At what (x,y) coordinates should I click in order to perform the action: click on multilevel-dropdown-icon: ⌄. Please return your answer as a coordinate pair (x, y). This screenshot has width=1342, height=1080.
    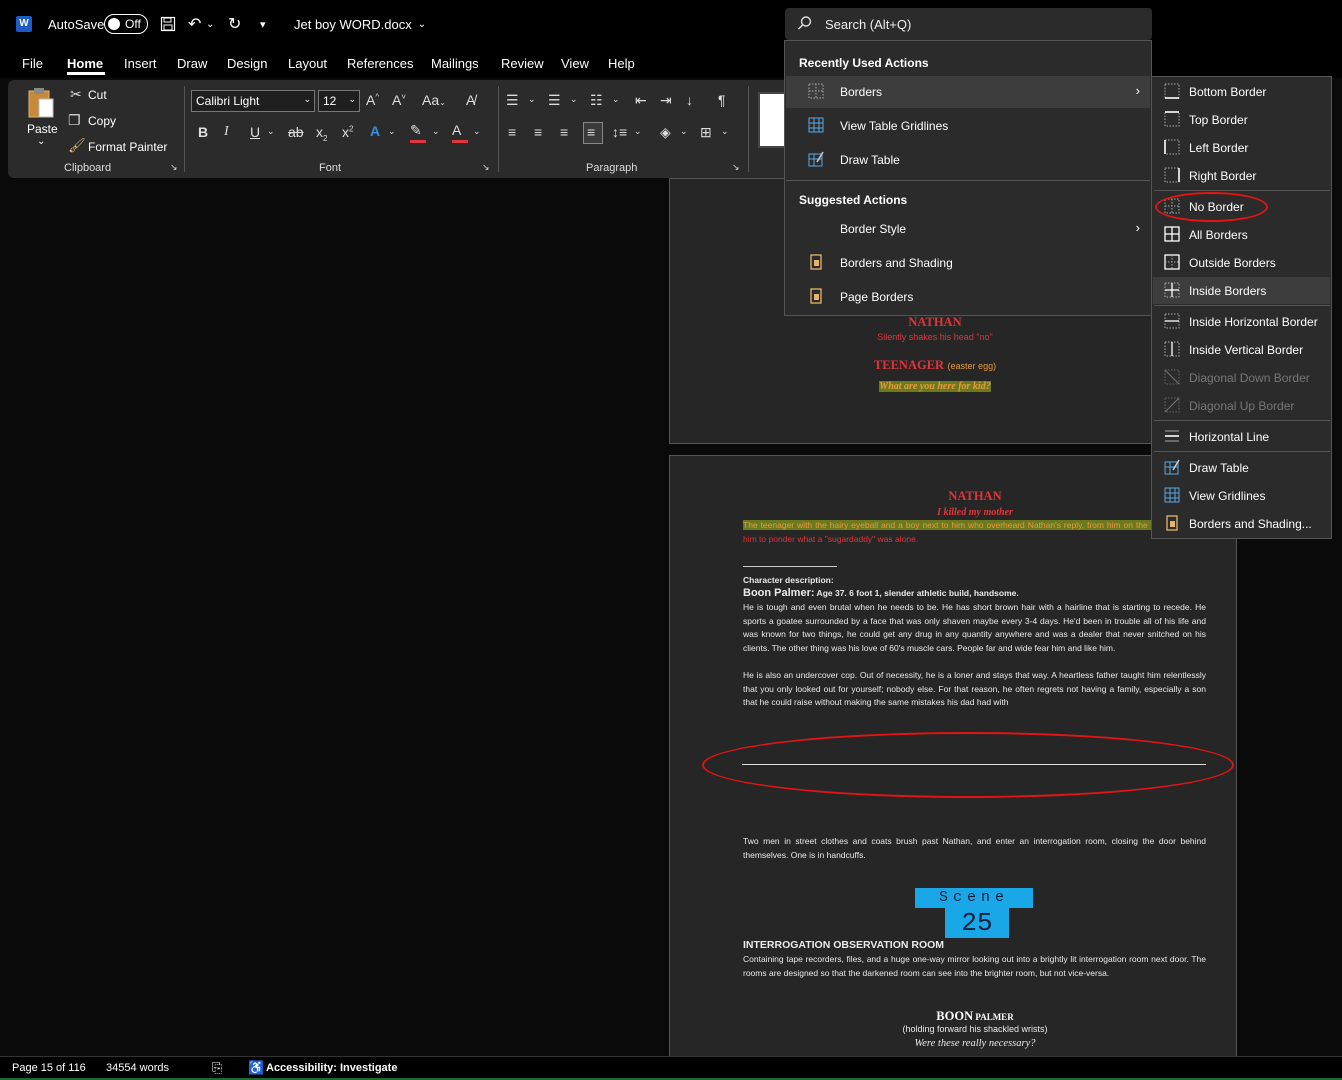
    Looking at the image, I should click on (616, 99).